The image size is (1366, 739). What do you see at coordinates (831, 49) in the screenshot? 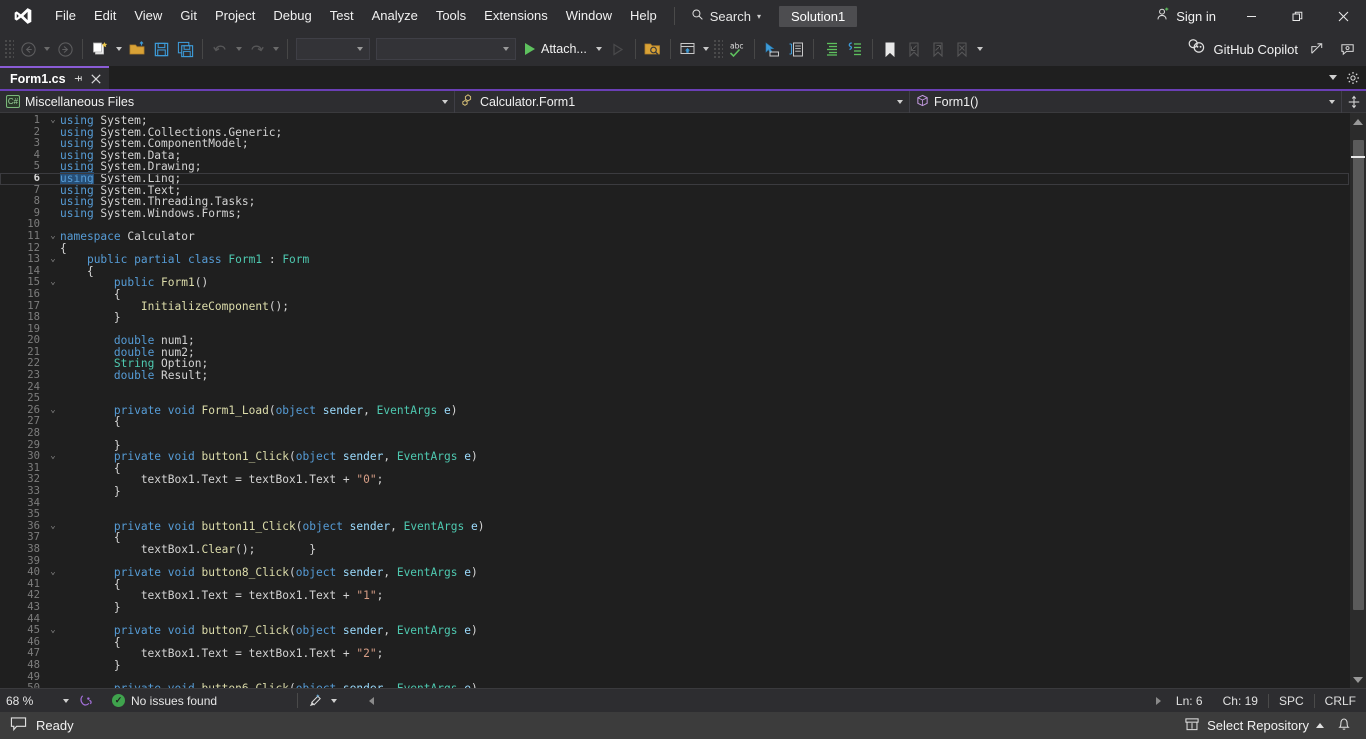
I see `increase-indent-button` at bounding box center [831, 49].